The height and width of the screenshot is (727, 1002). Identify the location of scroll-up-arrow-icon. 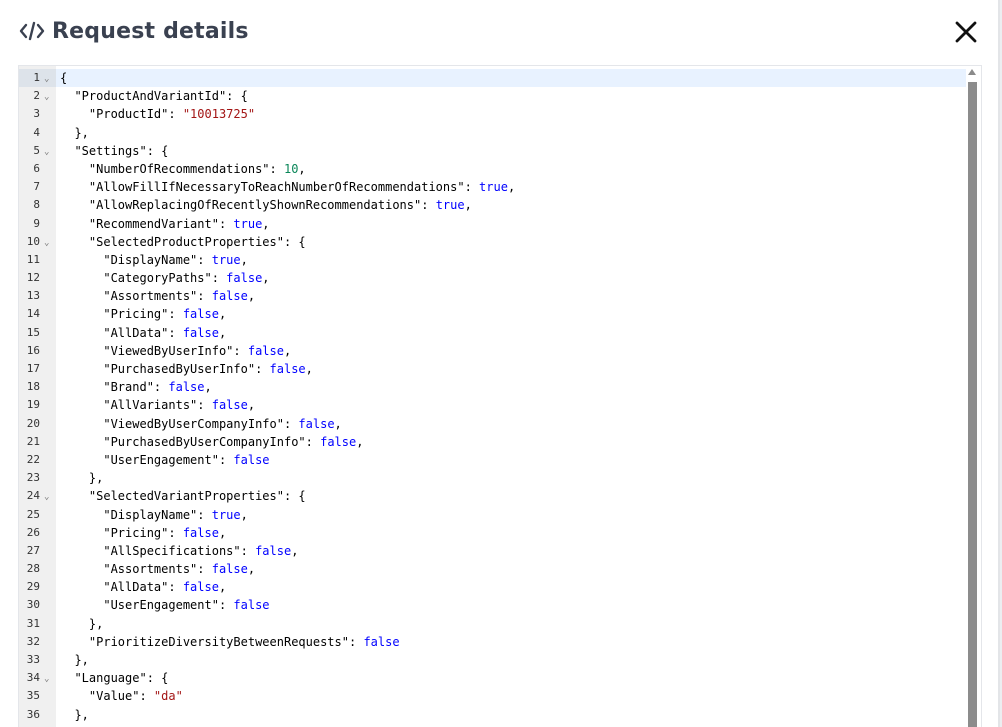
(972, 72).